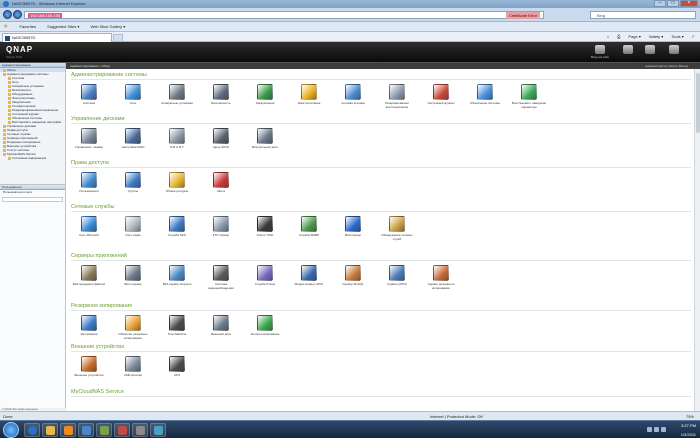  Describe the element at coordinates (522, 15) in the screenshot. I see `certificate-error-badge: Certificate Error` at that location.